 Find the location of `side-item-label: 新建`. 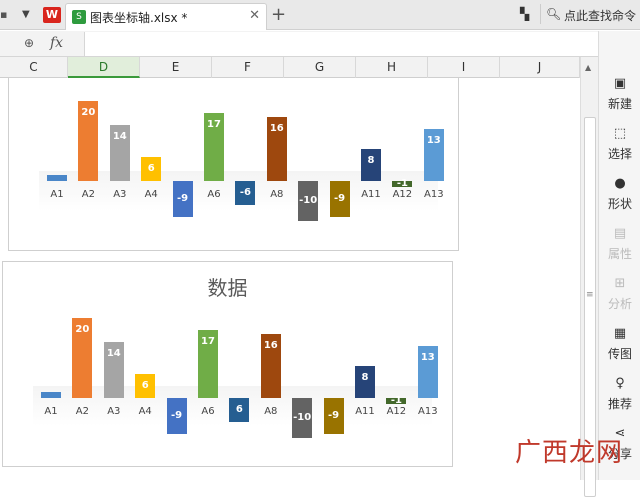

side-item-label: 新建 is located at coordinates (619, 104).